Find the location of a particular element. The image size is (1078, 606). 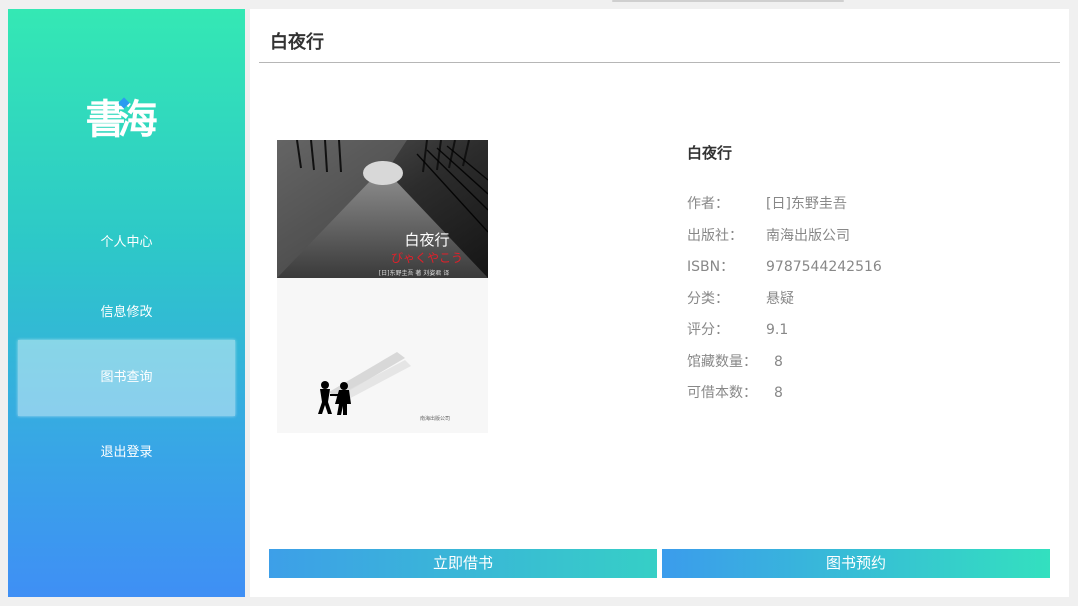

cover-publisher-mark: 南海出版公司 is located at coordinates (435, 418).